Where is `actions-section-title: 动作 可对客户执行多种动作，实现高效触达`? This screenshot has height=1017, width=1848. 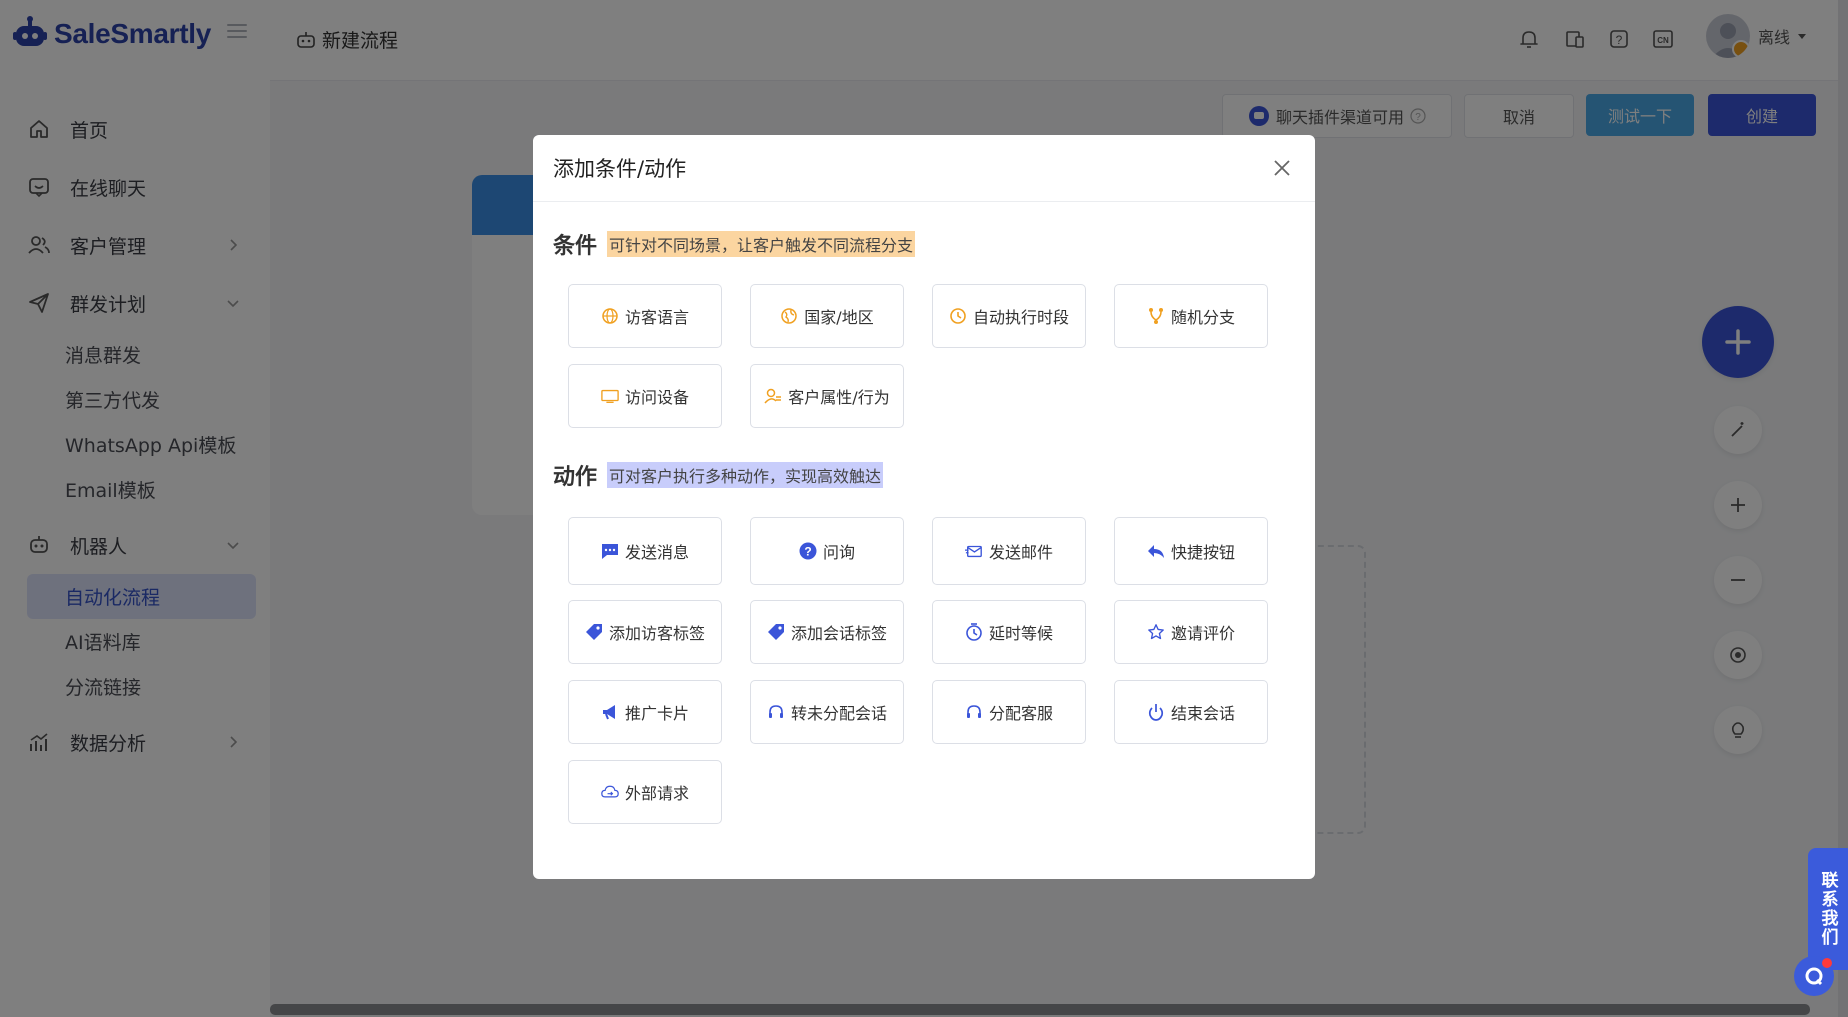 actions-section-title: 动作 可对客户执行多种动作，实现高效触达 is located at coordinates (718, 475).